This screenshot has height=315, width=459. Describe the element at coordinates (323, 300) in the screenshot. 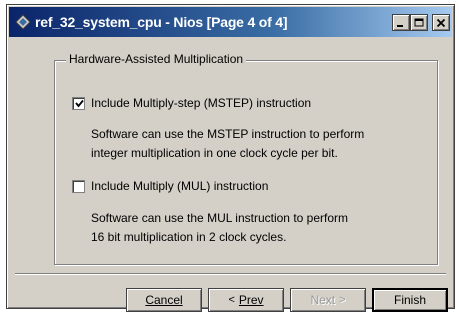

I see `next-button-label: Next` at that location.